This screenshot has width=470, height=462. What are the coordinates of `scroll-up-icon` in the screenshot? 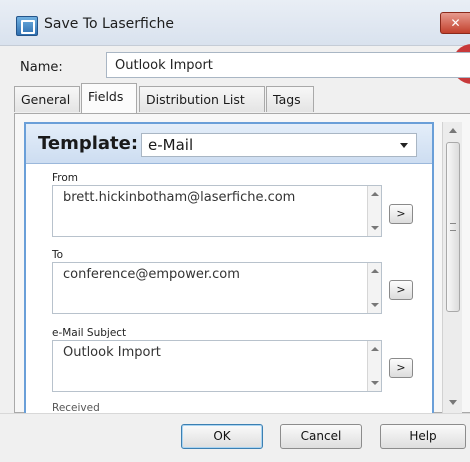 It's located at (453, 130).